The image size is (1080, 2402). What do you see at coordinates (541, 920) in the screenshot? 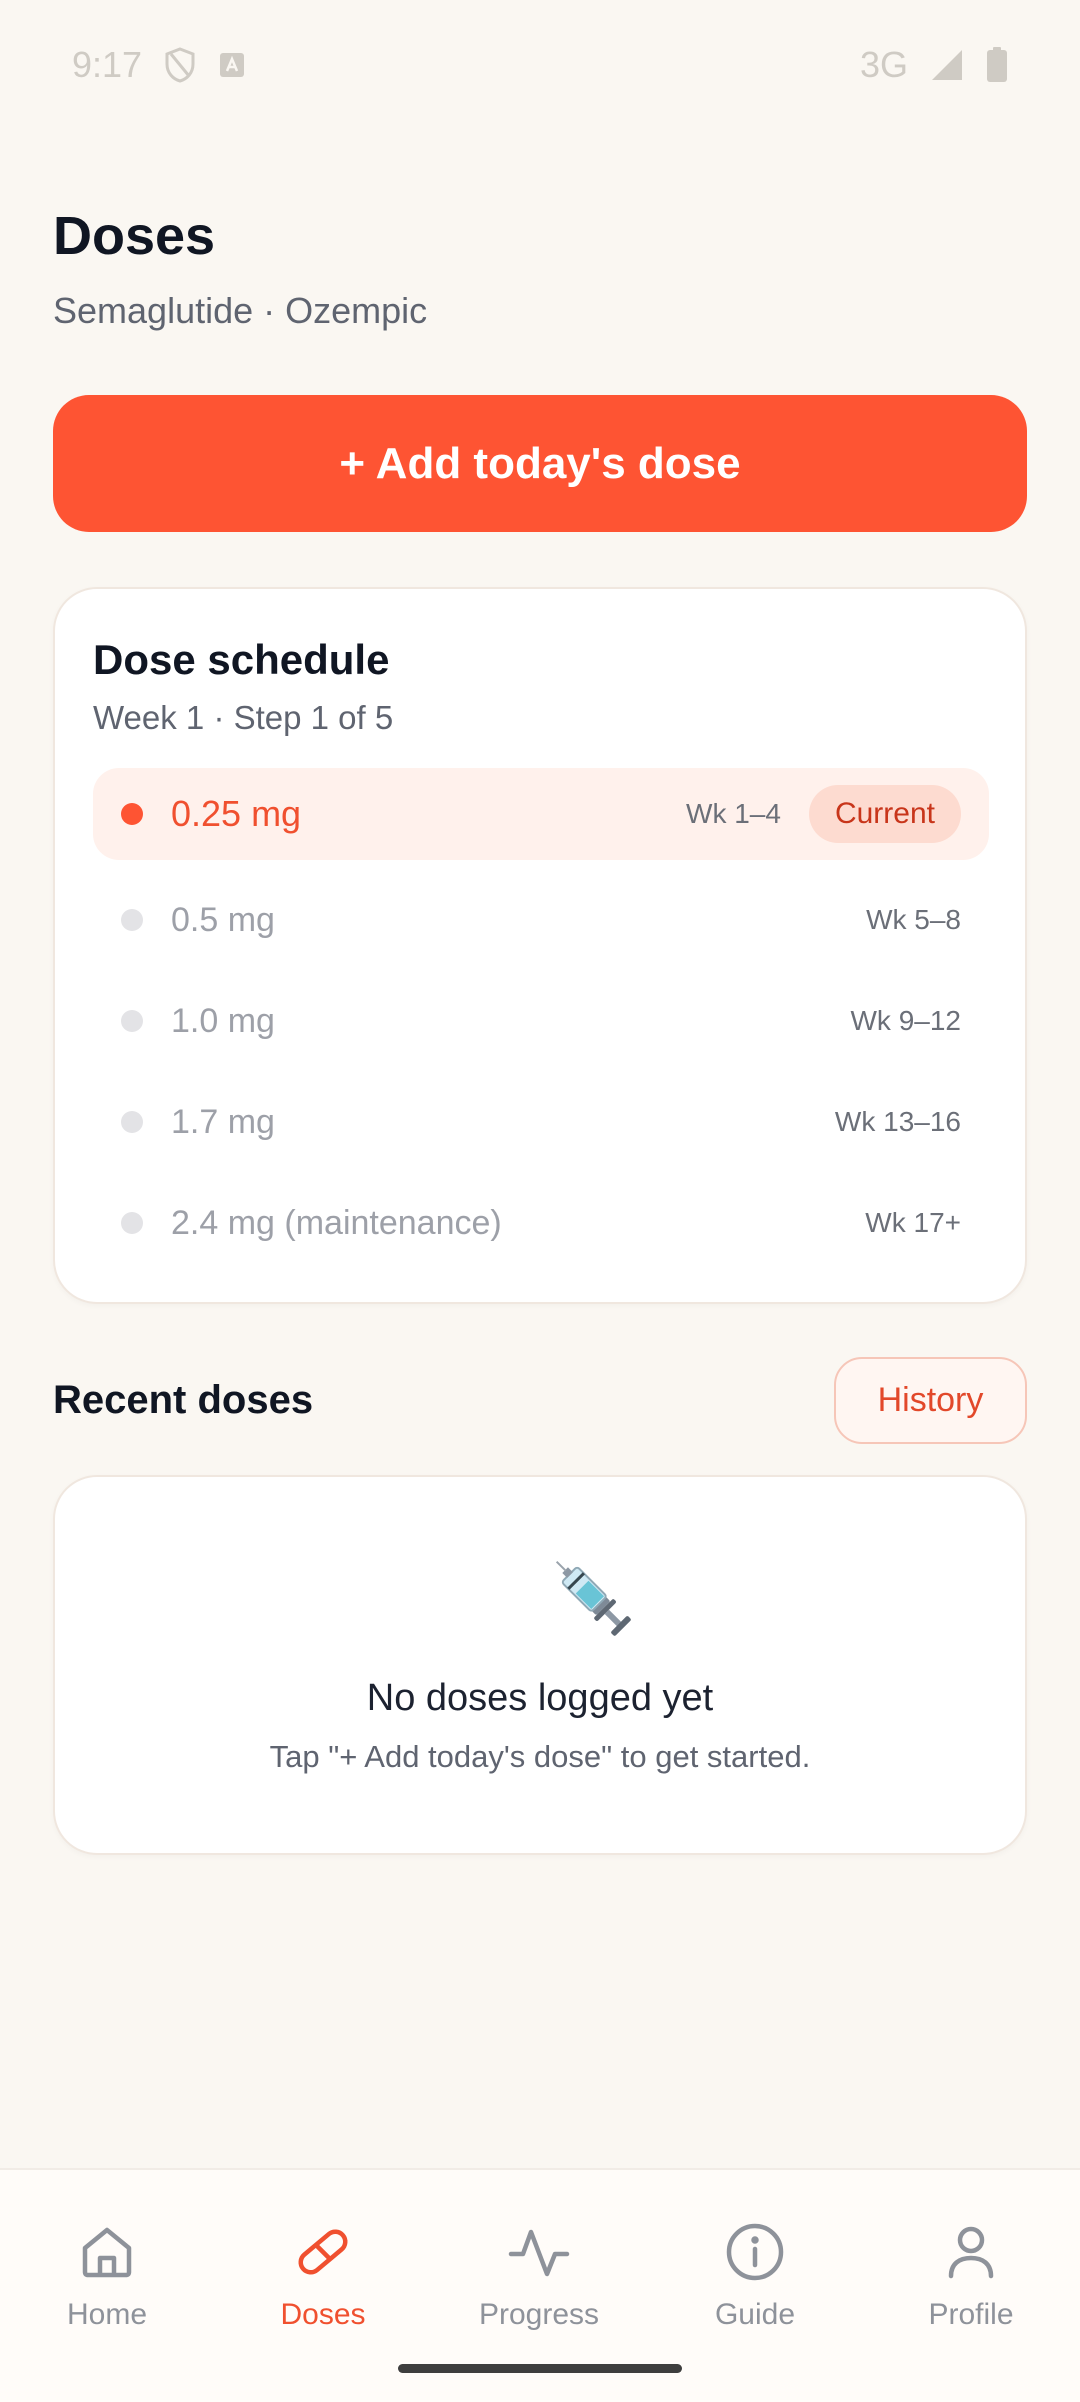
I see `dose-row: 0.5 mg Wk 5–8` at bounding box center [541, 920].